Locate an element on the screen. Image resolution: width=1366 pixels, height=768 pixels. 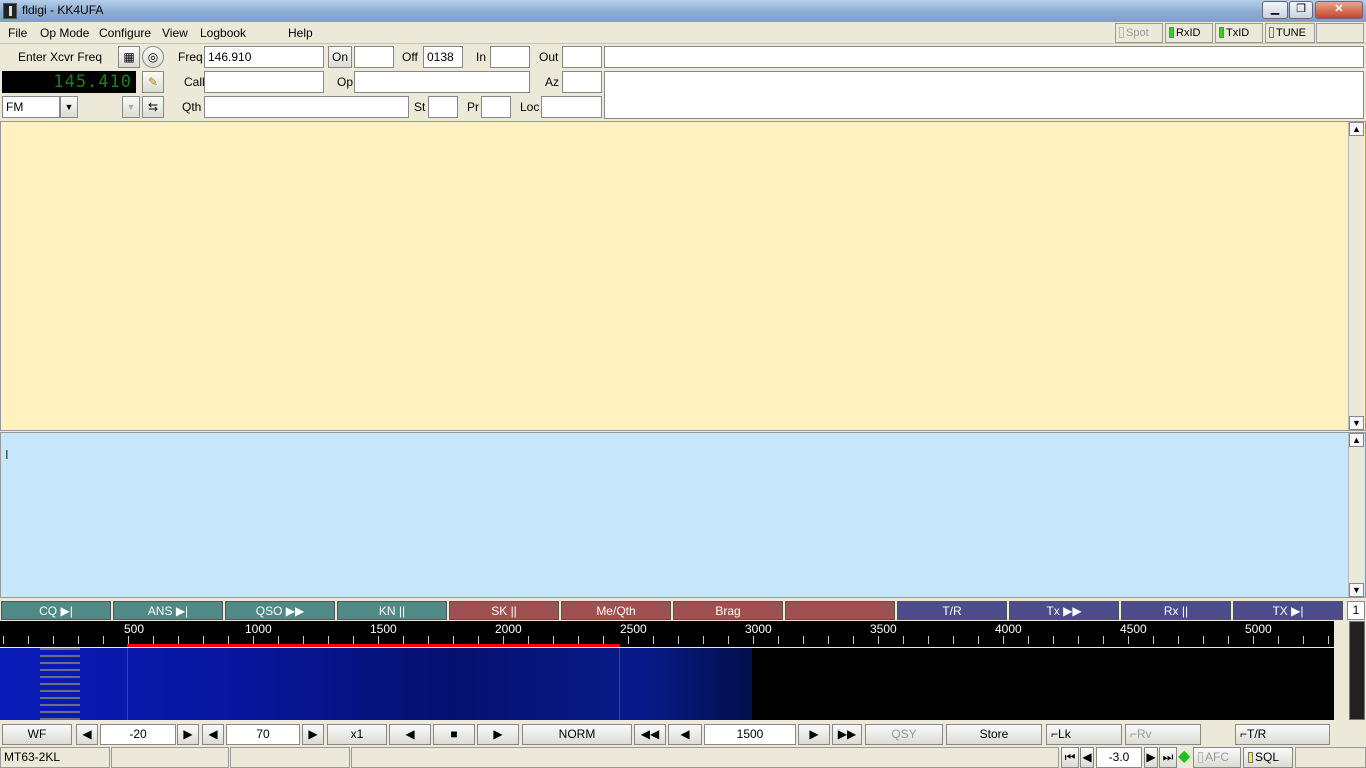
speed-norm-button: NORM is located at coordinates (577, 734).